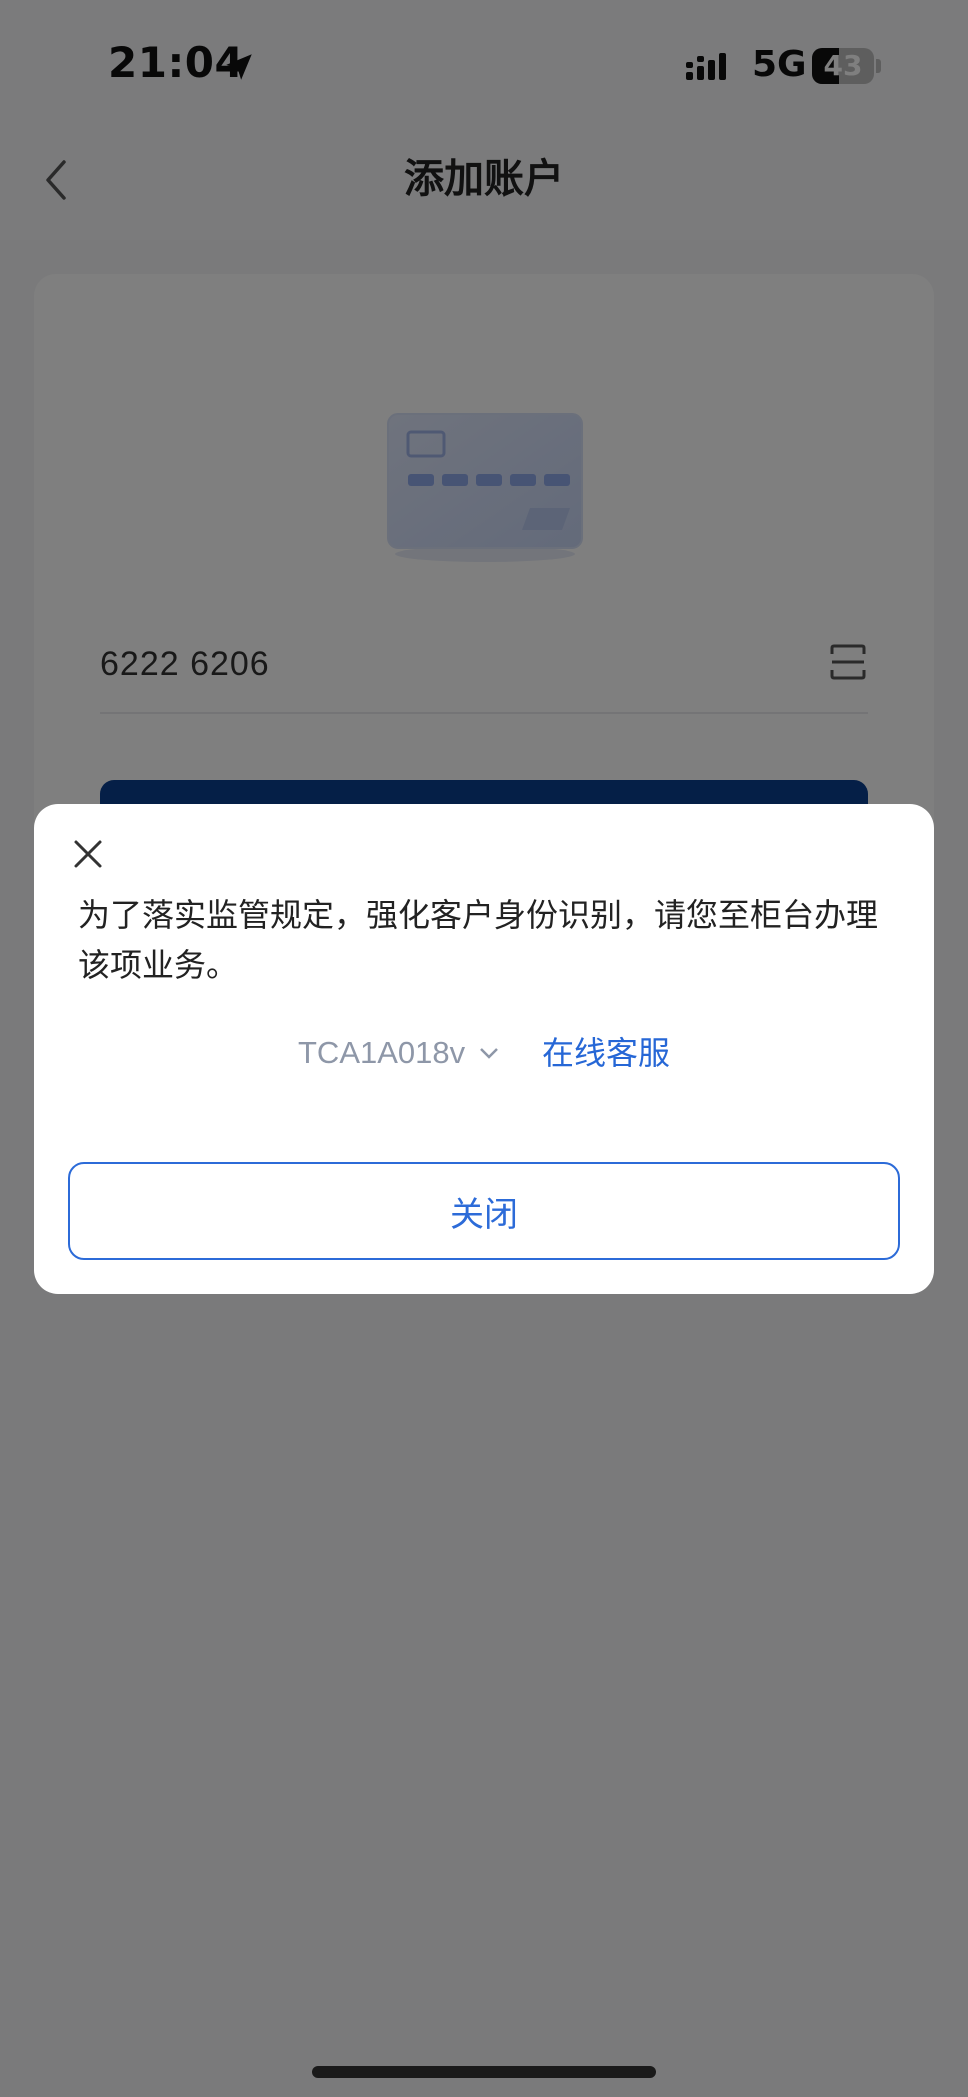 The height and width of the screenshot is (2097, 968). I want to click on chevron-down-icon, so click(489, 1053).